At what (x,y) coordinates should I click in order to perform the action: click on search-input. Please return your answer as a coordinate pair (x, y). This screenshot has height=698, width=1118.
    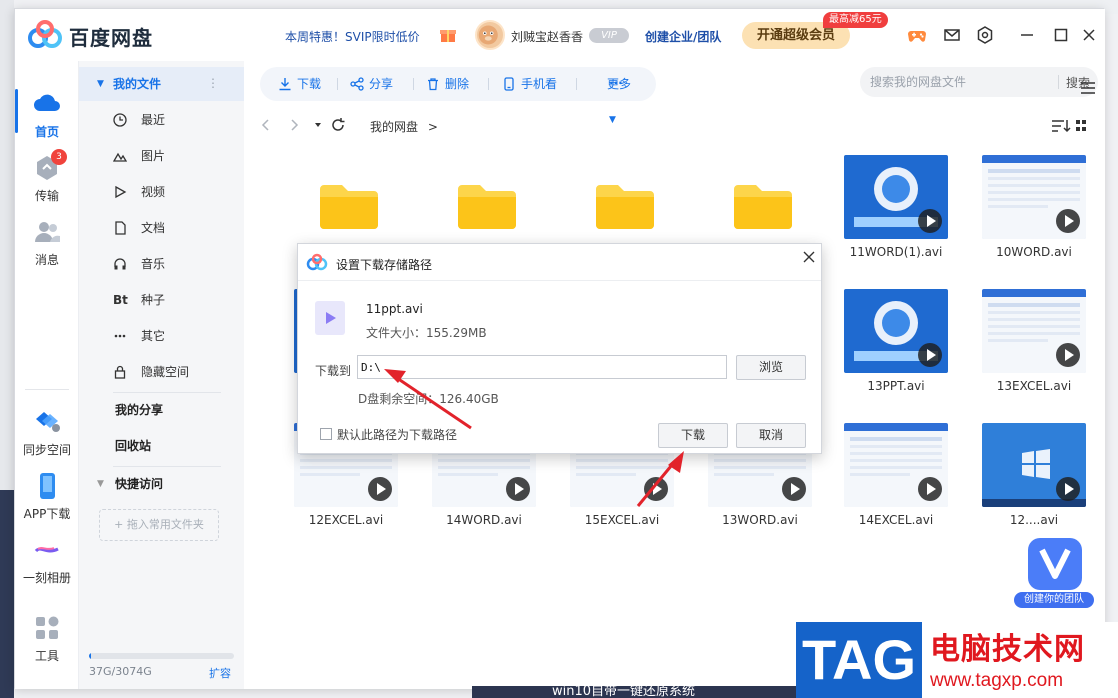
    Looking at the image, I should click on (960, 82).